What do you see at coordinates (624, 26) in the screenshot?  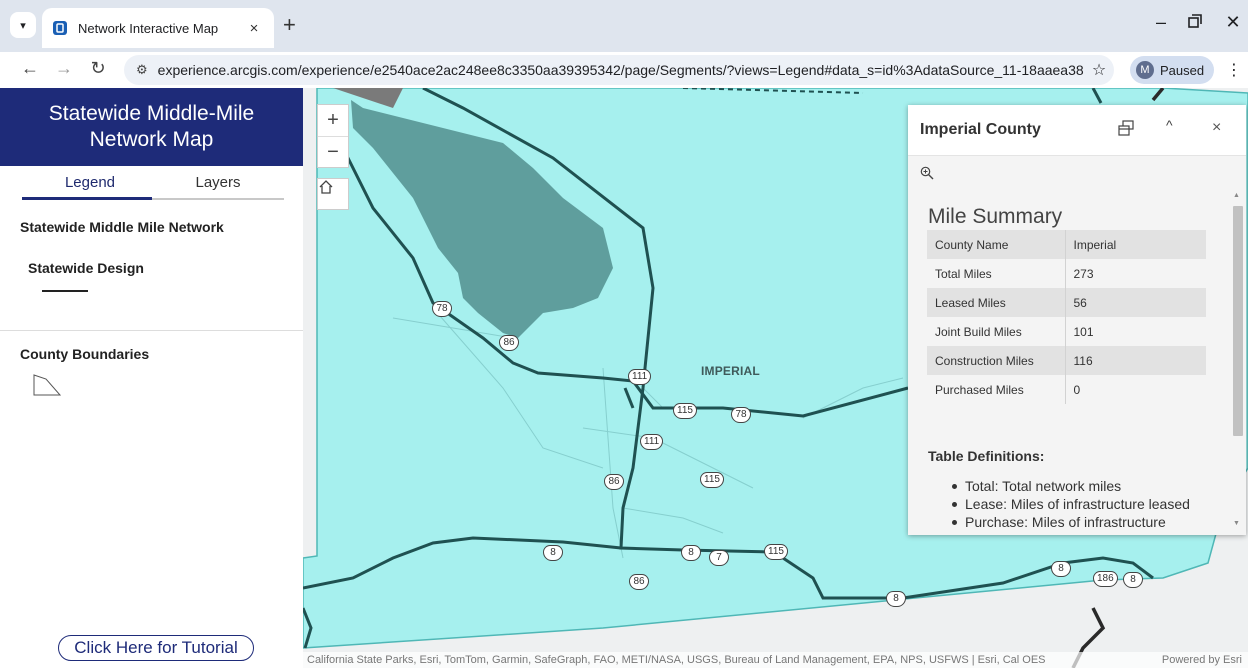 I see `browser-tab-bar: ▾ Network Interactive Map × + – ✕` at bounding box center [624, 26].